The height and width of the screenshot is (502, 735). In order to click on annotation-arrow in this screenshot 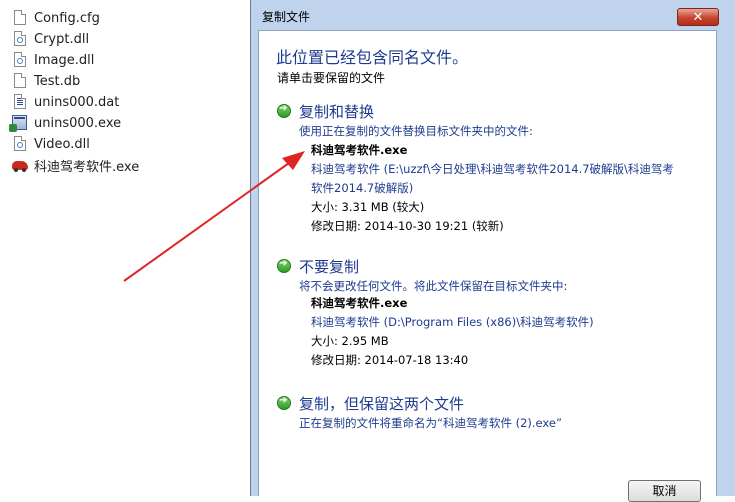, I will do `click(214, 216)`.